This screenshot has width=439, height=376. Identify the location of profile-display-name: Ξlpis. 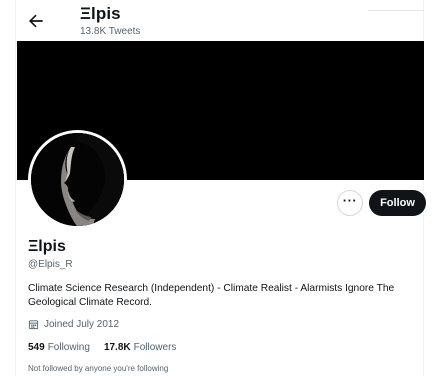
(47, 246).